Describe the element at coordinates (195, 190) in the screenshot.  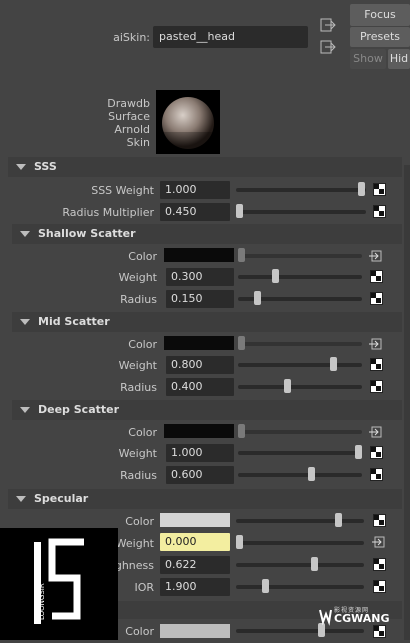
I see `sss-weight-field: 1.000` at that location.